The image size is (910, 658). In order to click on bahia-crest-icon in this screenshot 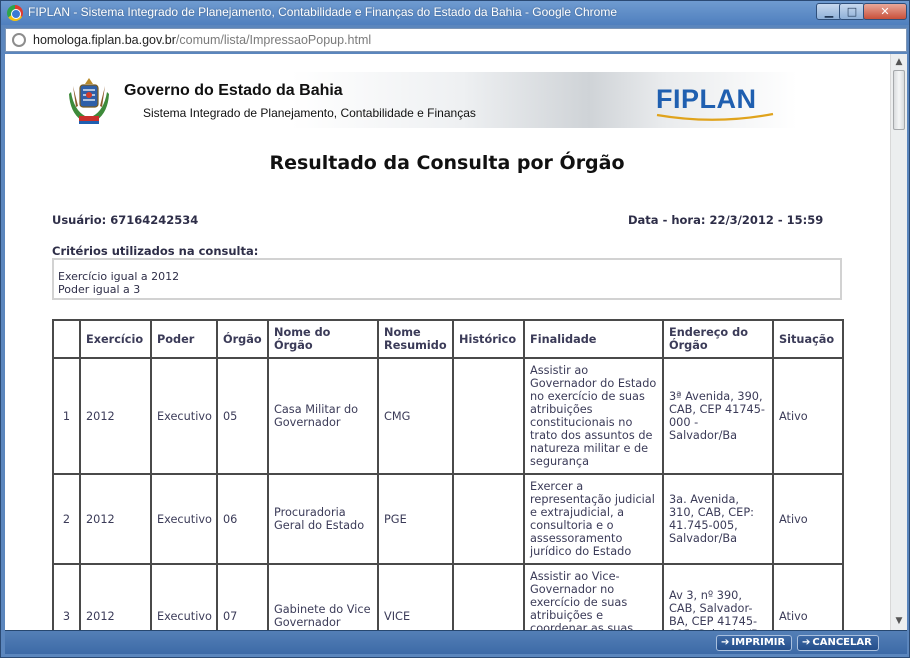, I will do `click(89, 101)`.